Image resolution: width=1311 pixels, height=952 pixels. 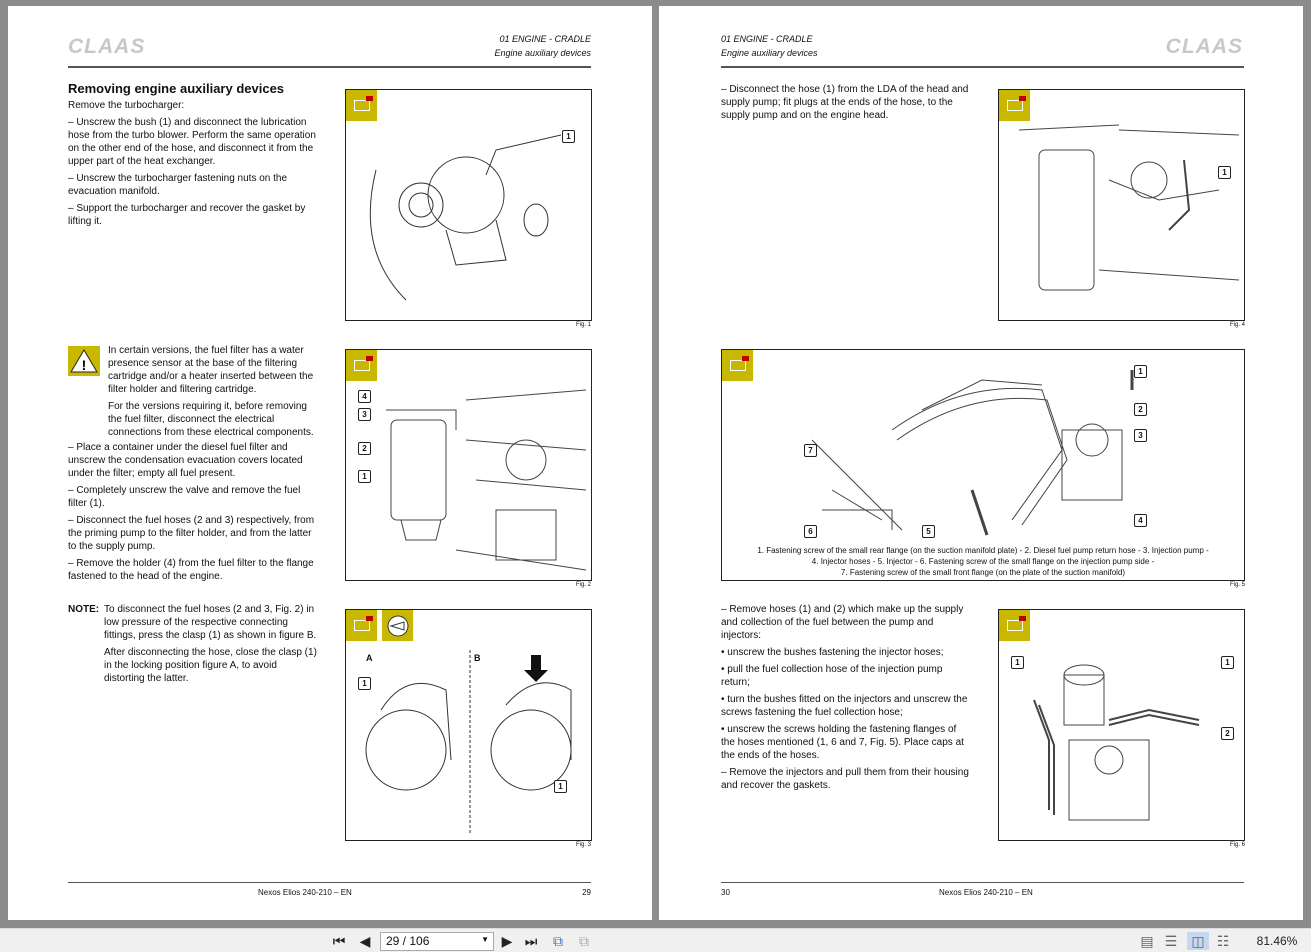 What do you see at coordinates (583, 585) in the screenshot?
I see `figure-label: Fig. 2` at bounding box center [583, 585].